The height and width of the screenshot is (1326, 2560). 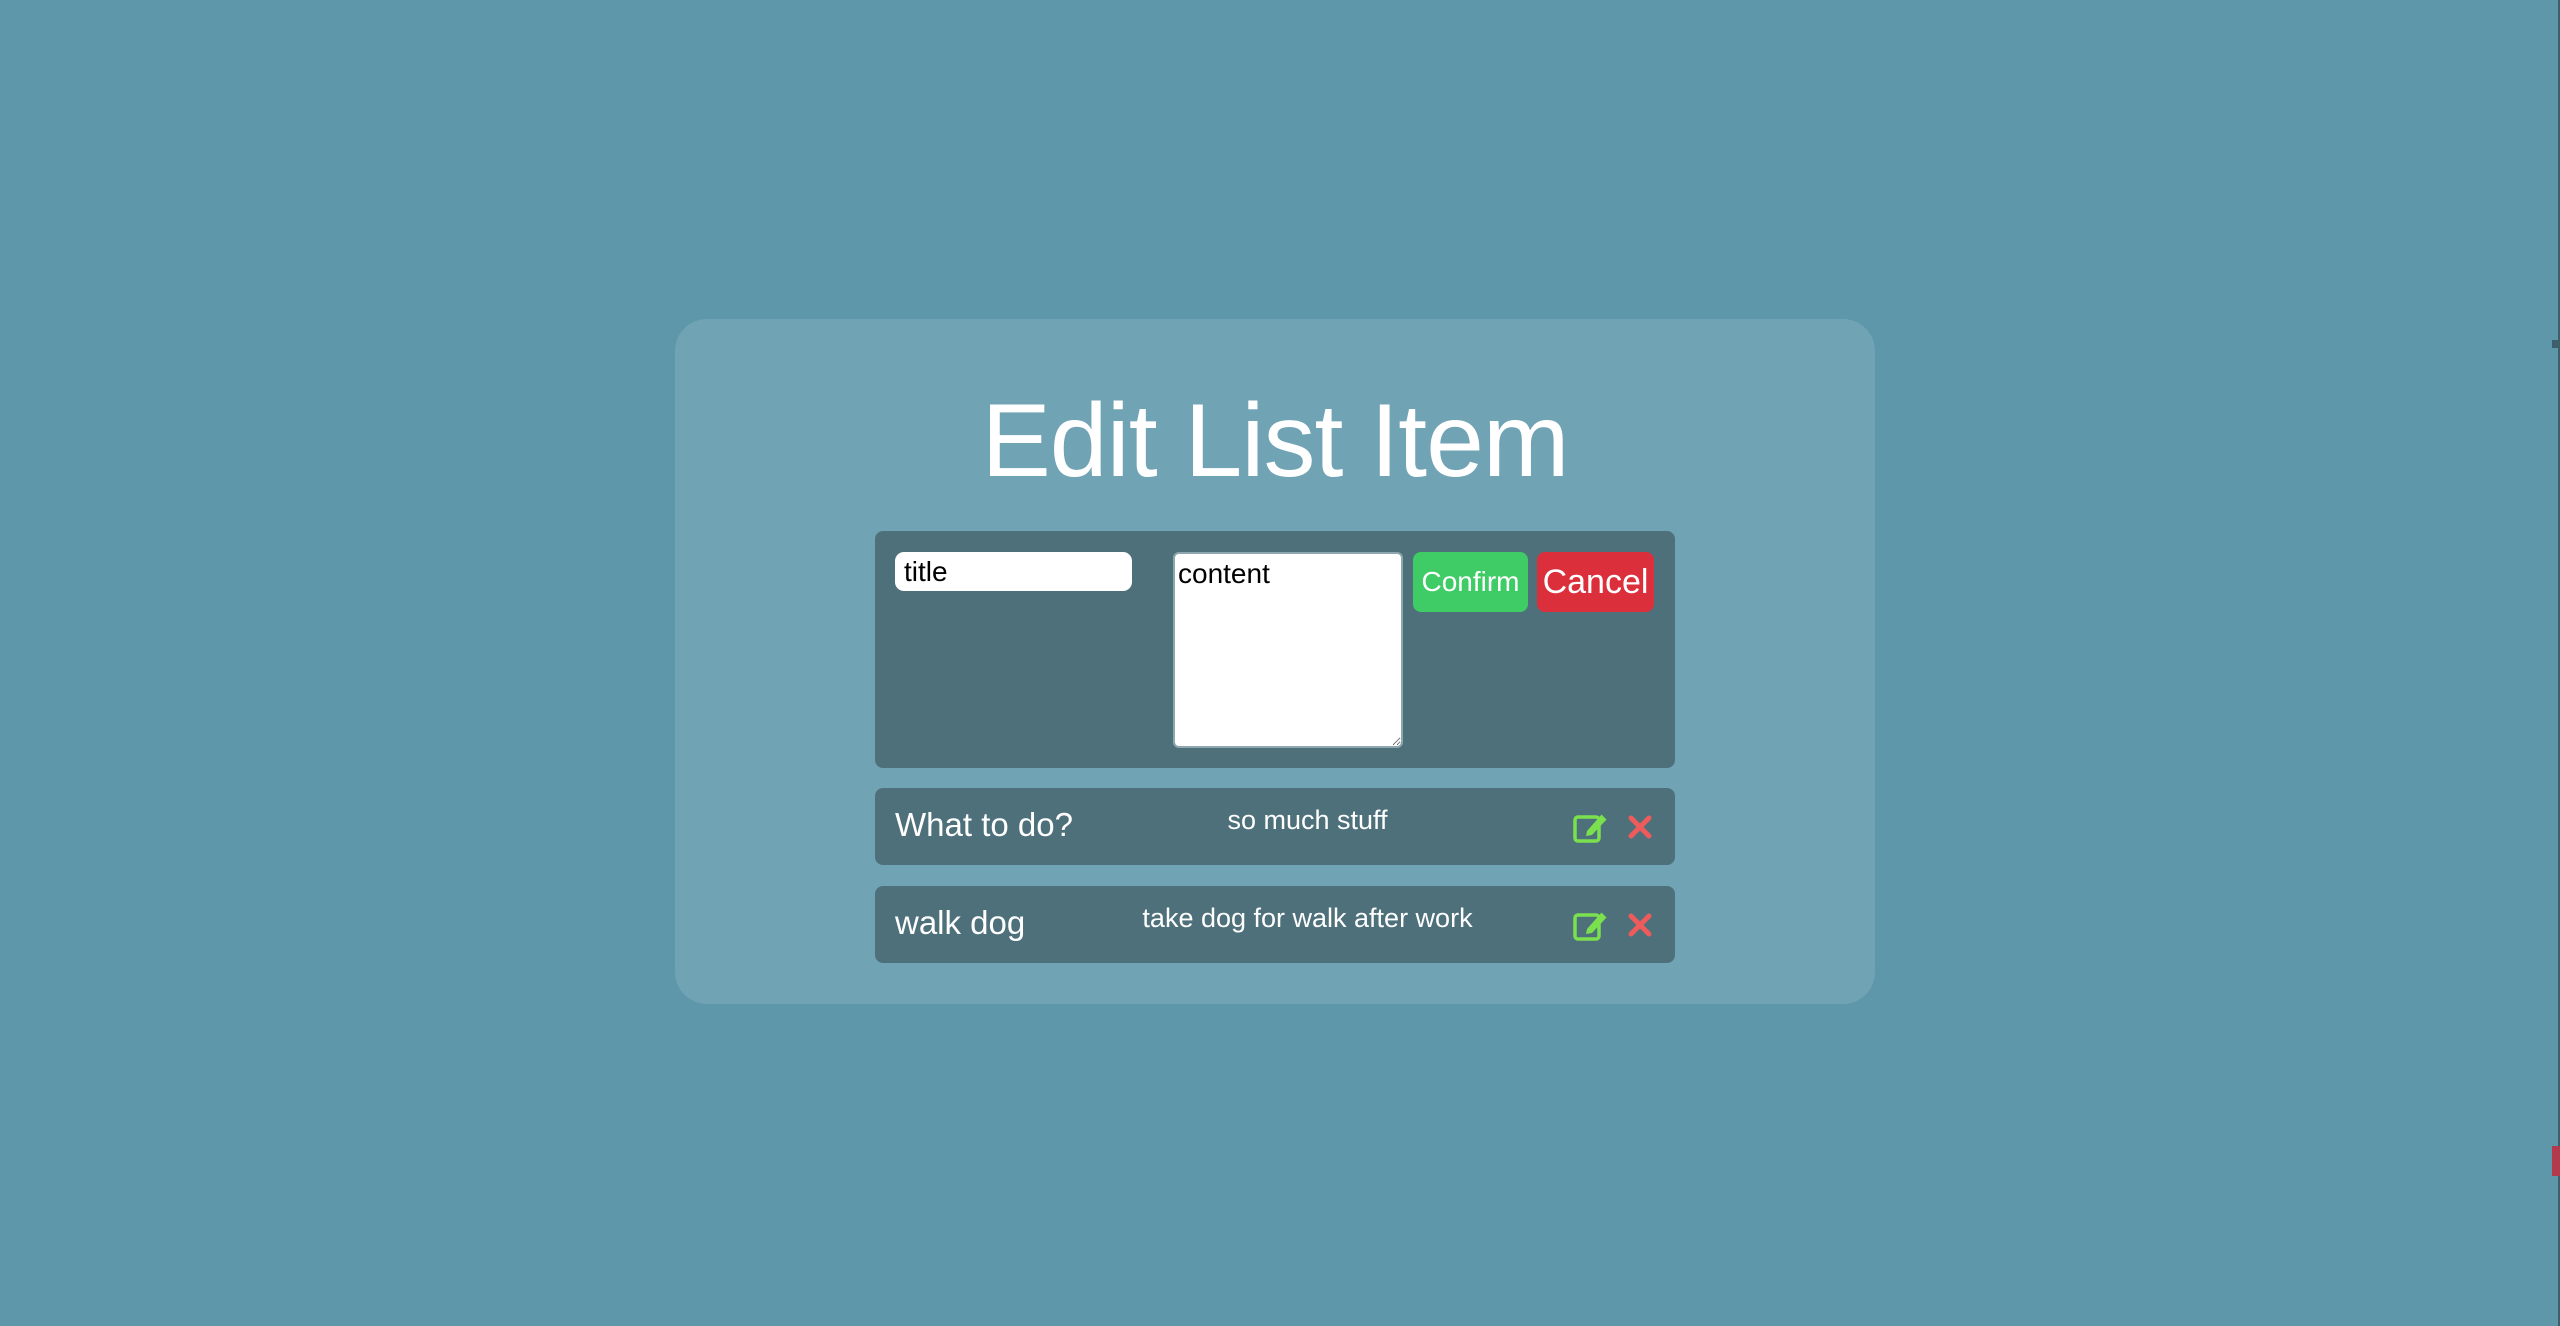 I want to click on page-title: Edit List Item, so click(x=1275, y=441).